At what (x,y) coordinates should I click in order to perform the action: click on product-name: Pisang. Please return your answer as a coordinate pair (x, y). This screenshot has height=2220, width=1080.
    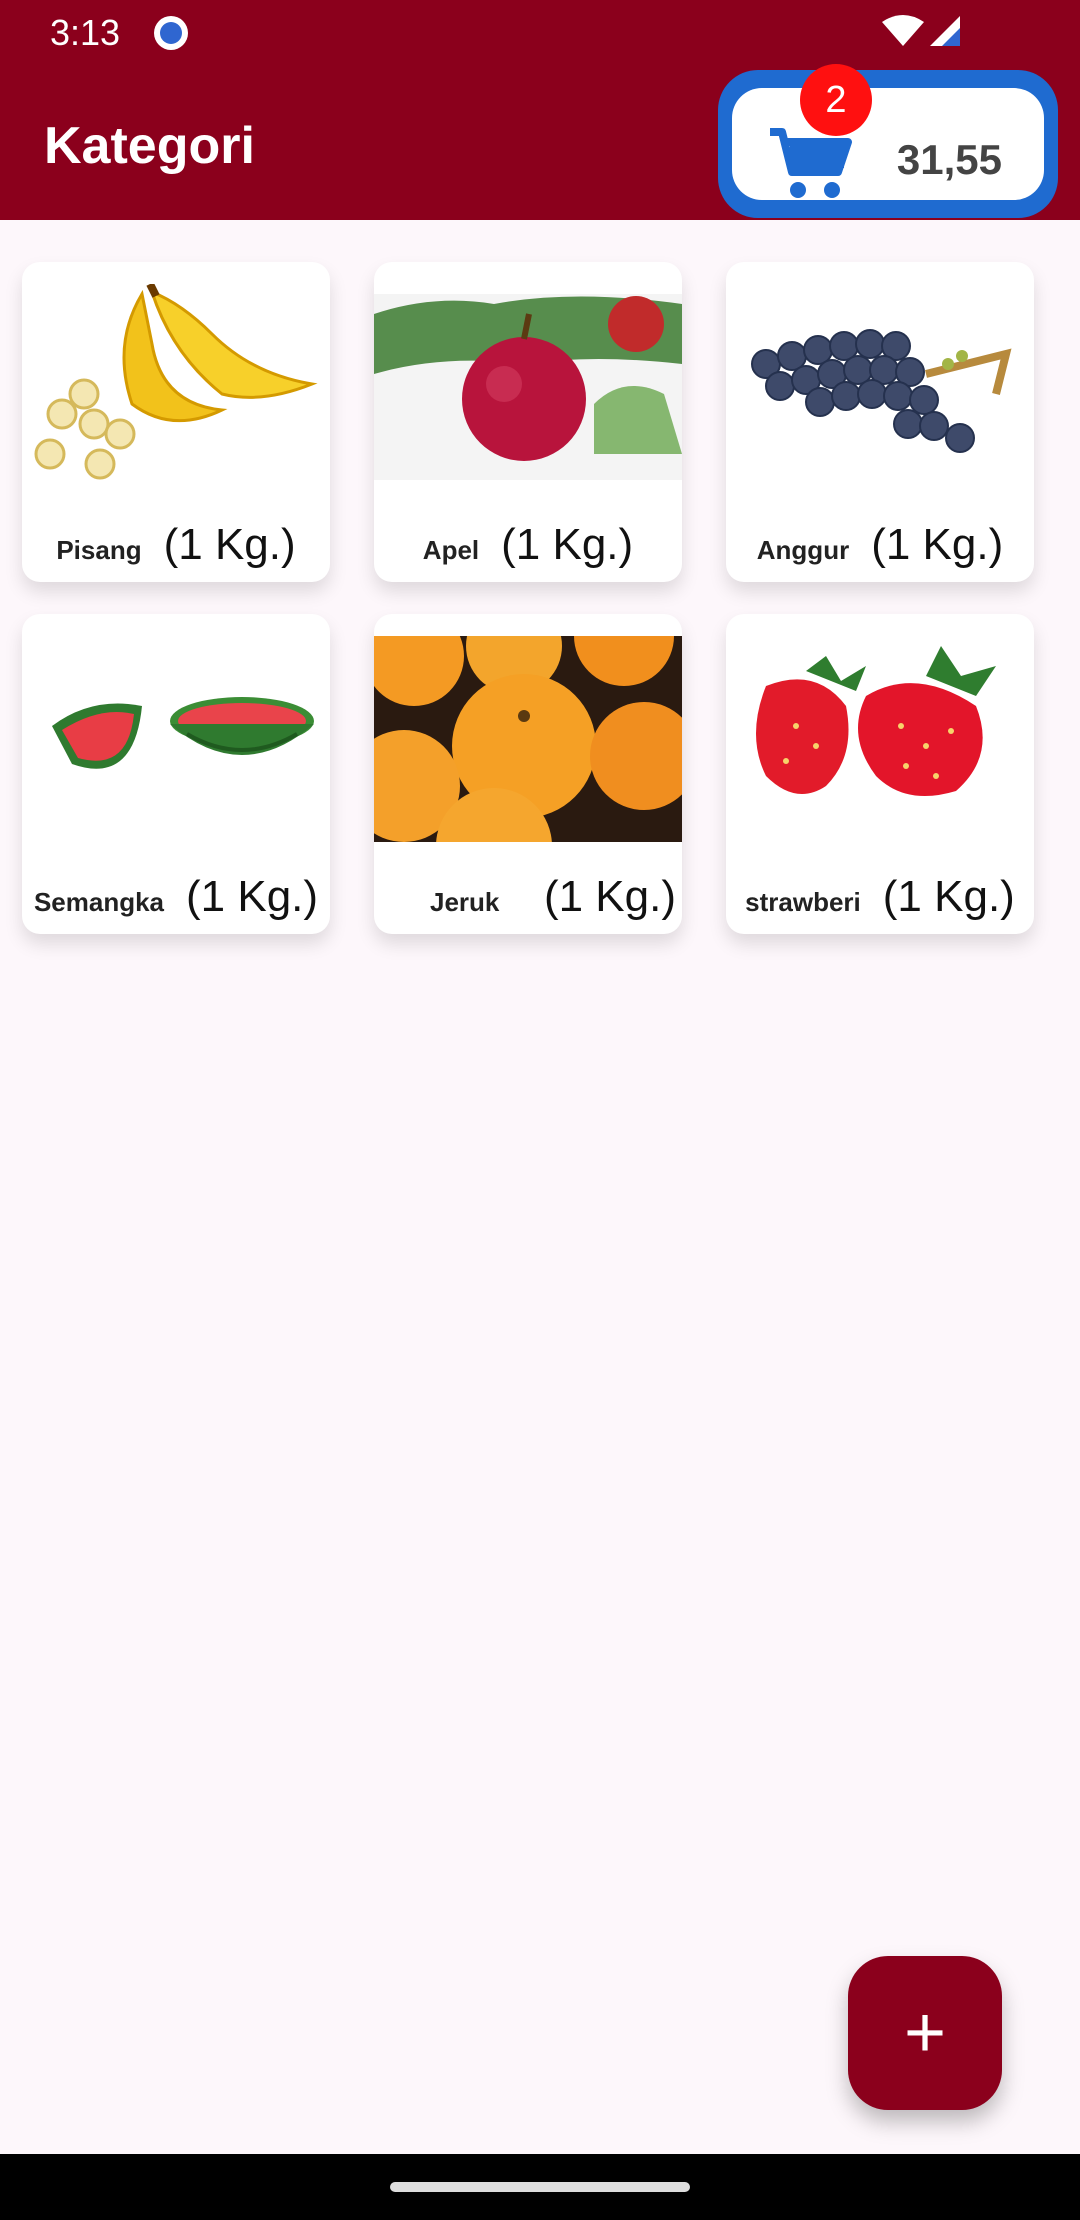
    Looking at the image, I should click on (99, 550).